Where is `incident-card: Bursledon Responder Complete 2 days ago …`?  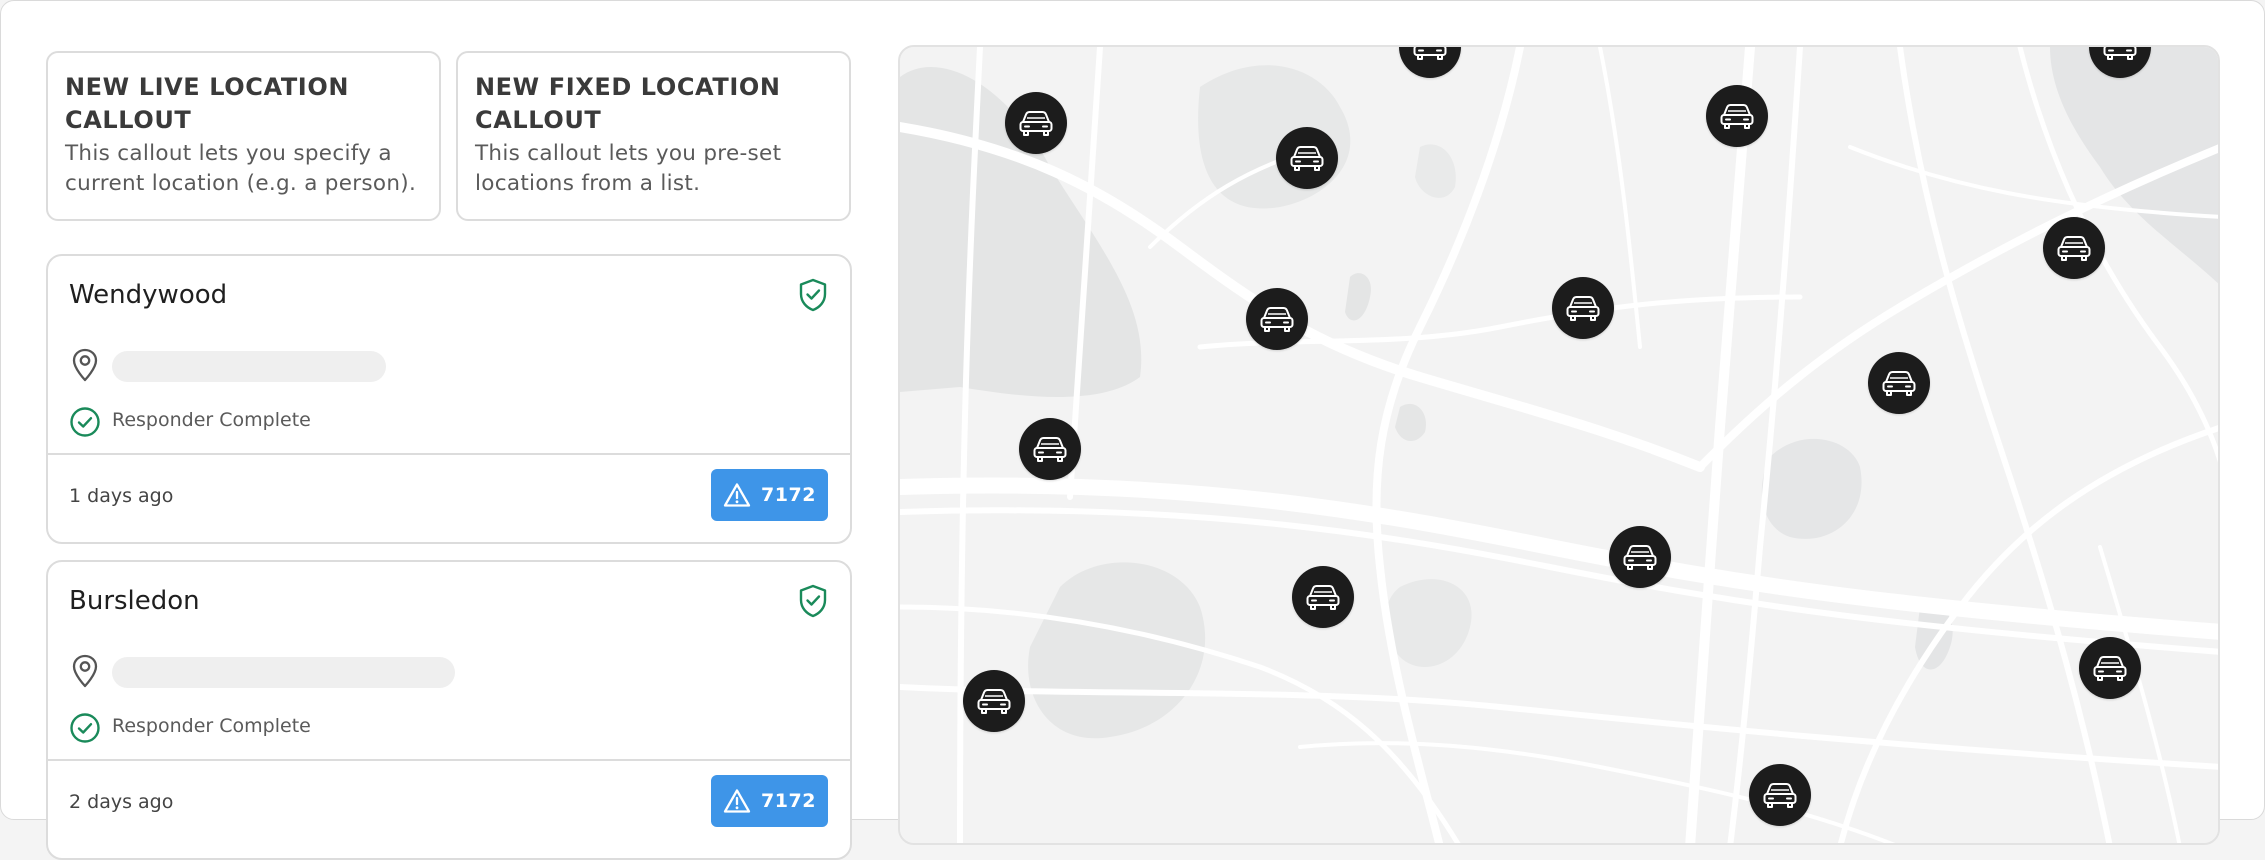
incident-card: Bursledon Responder Complete 2 days ago … is located at coordinates (449, 710).